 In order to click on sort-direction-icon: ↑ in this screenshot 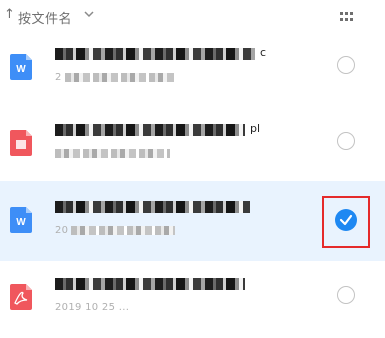, I will do `click(9, 14)`.